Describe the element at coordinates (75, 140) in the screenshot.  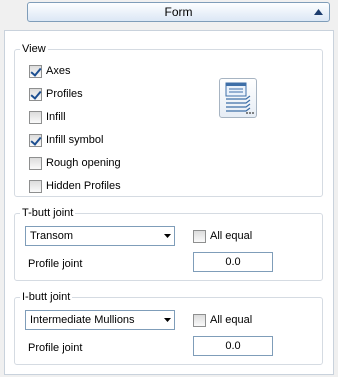
I see `infill-symbol-checkbox-label: Infill symbol` at that location.